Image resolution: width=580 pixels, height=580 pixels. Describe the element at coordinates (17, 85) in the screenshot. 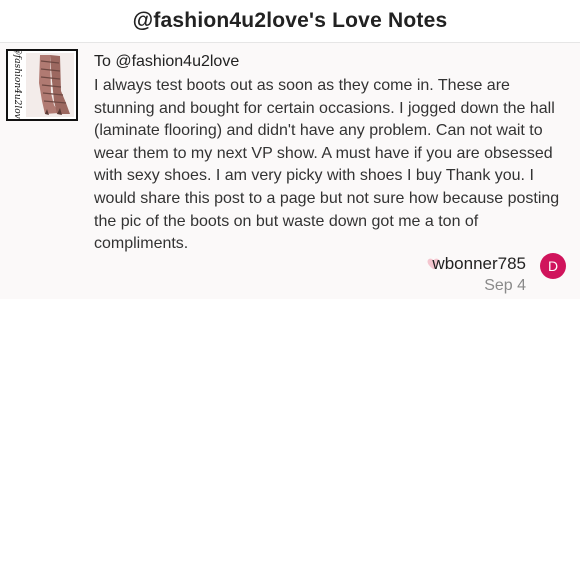

I see `thumbnail-watermark: @fashion4u2love` at that location.